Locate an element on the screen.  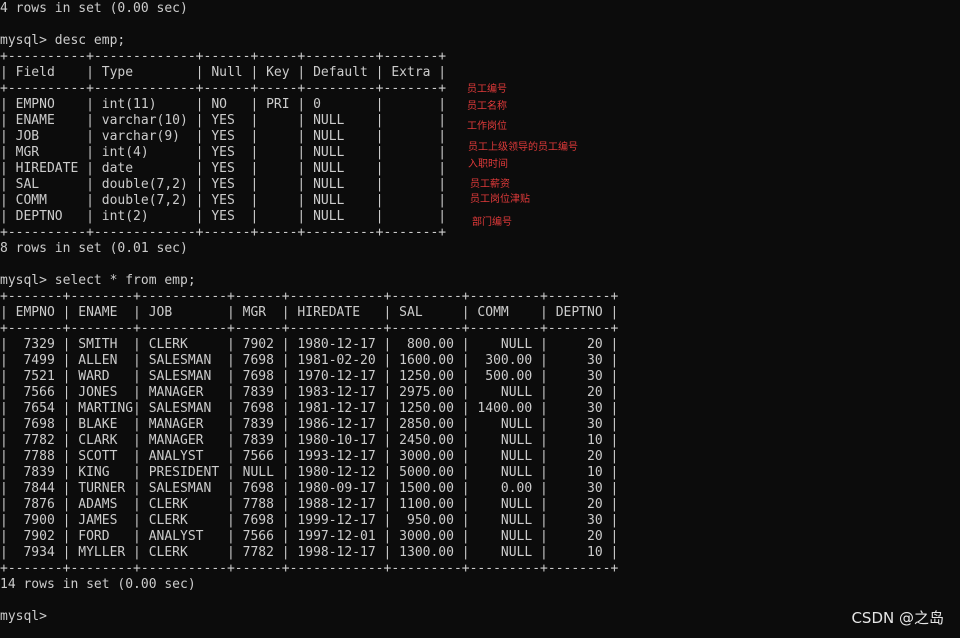
annotation-sal: 员工薪资 is located at coordinates (490, 184).